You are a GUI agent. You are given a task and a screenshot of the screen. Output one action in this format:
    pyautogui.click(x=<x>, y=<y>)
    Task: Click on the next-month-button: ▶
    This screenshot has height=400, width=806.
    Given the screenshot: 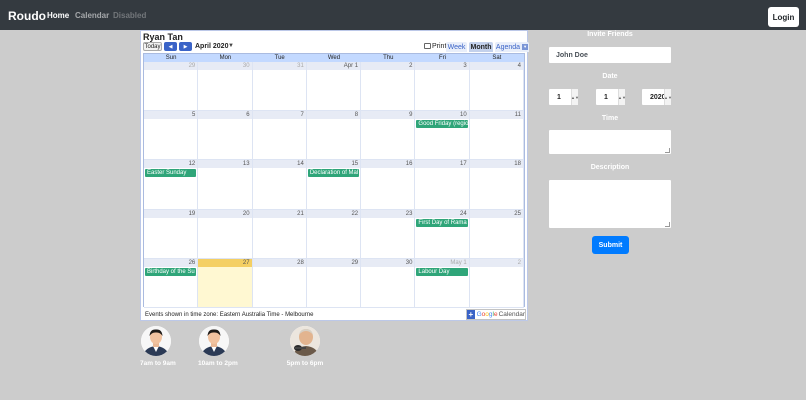 What is the action you would take?
    pyautogui.click(x=185, y=46)
    